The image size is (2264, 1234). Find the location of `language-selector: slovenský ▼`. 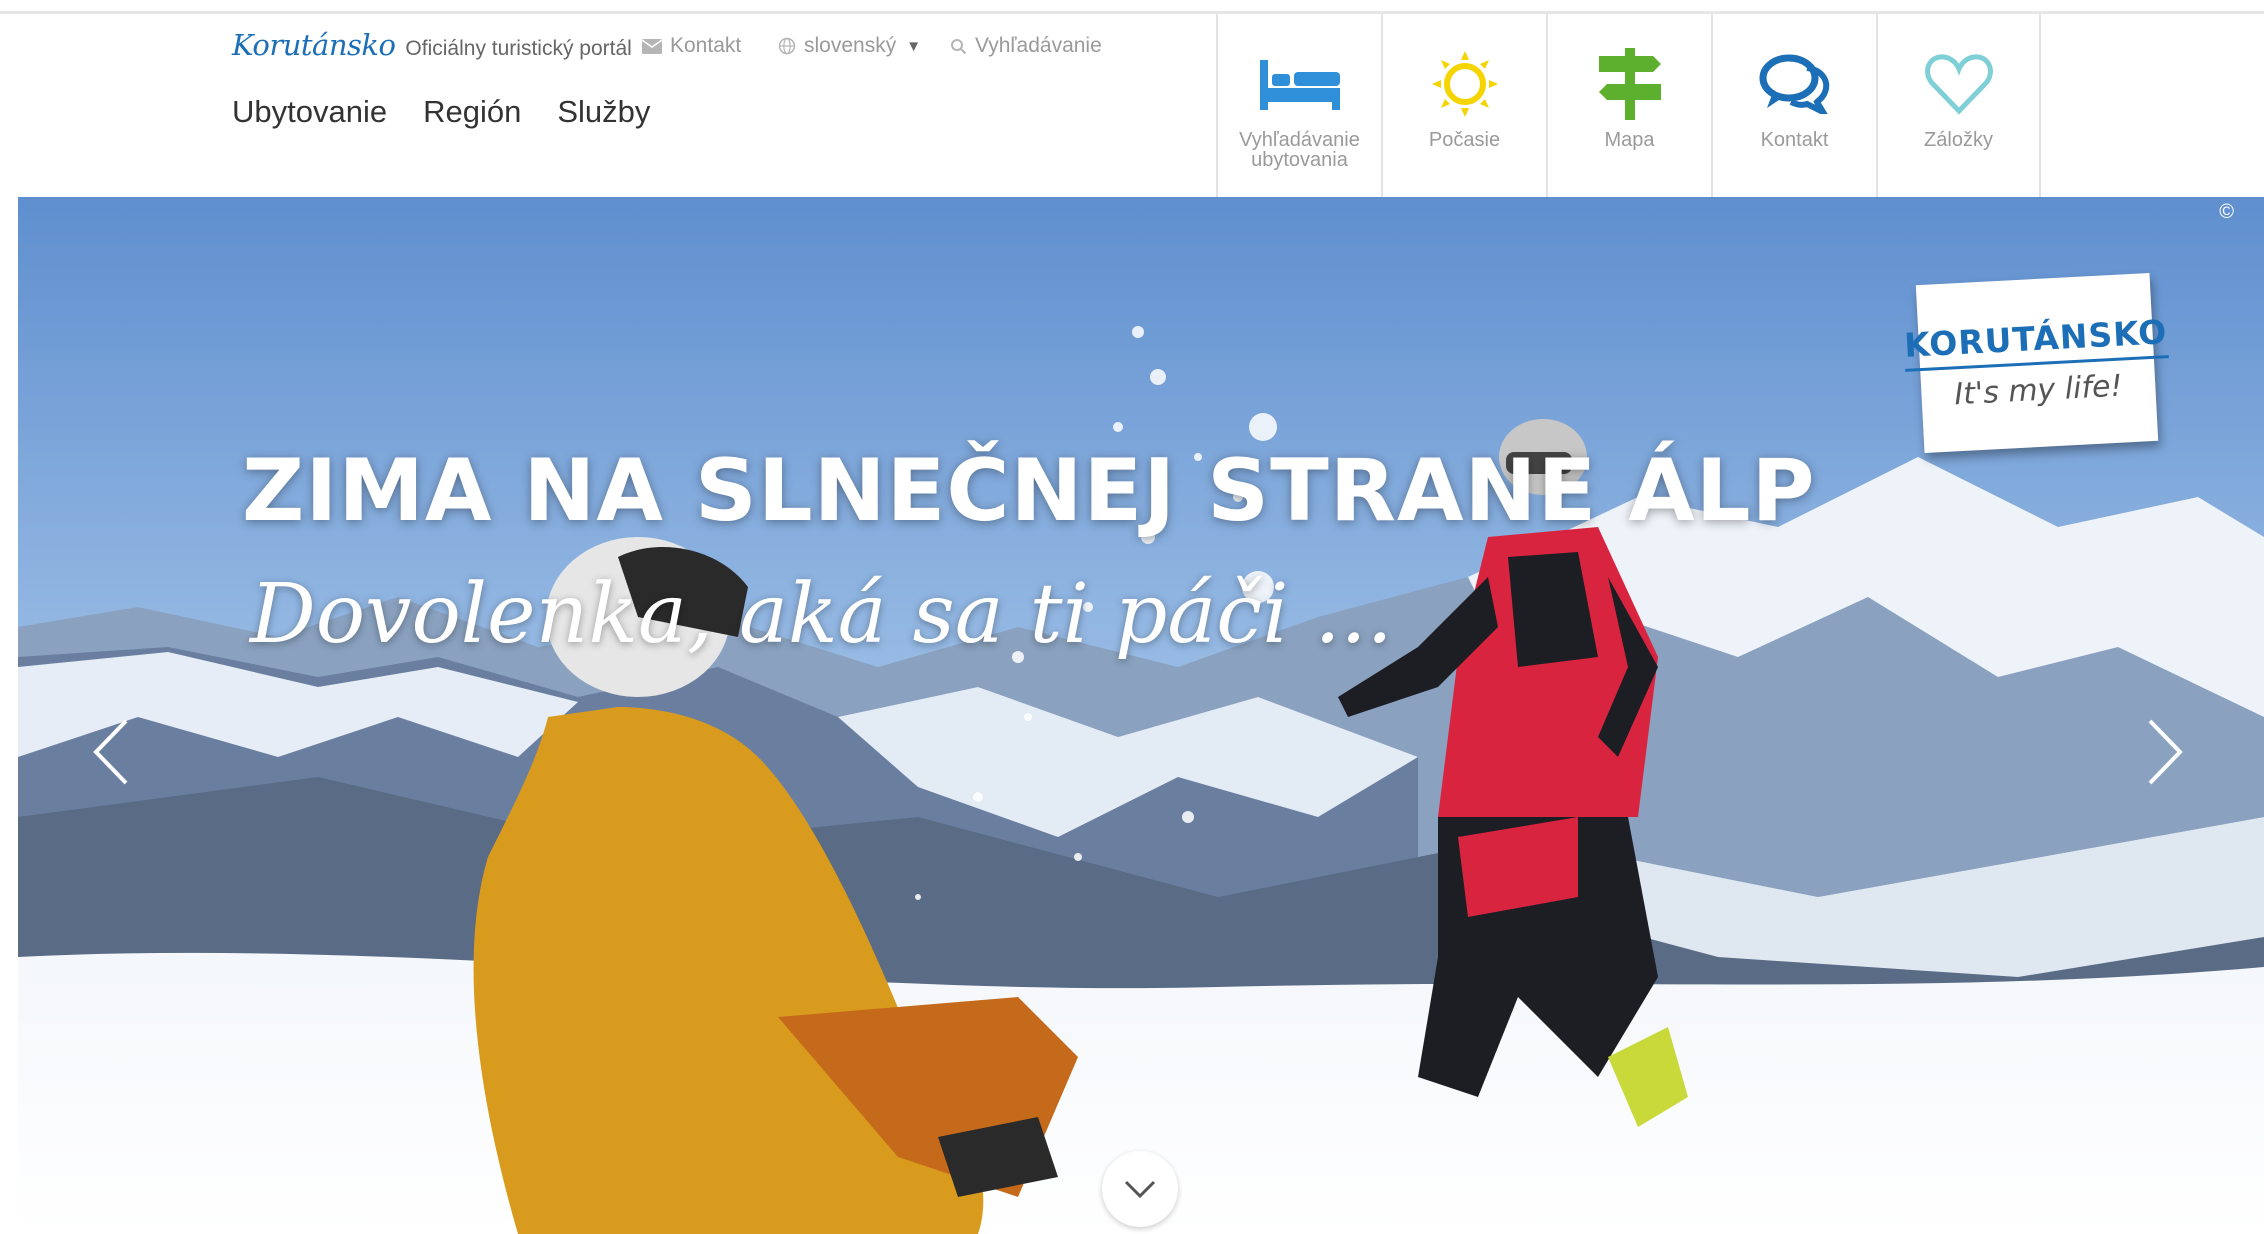

language-selector: slovenský ▼ is located at coordinates (849, 46).